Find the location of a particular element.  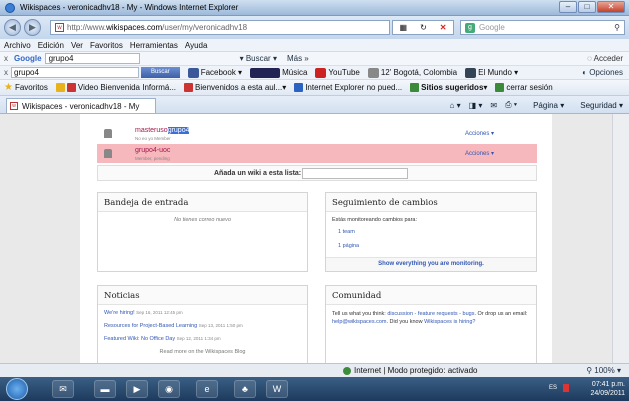

menu-ayuda: Ayuda is located at coordinates (196, 46).